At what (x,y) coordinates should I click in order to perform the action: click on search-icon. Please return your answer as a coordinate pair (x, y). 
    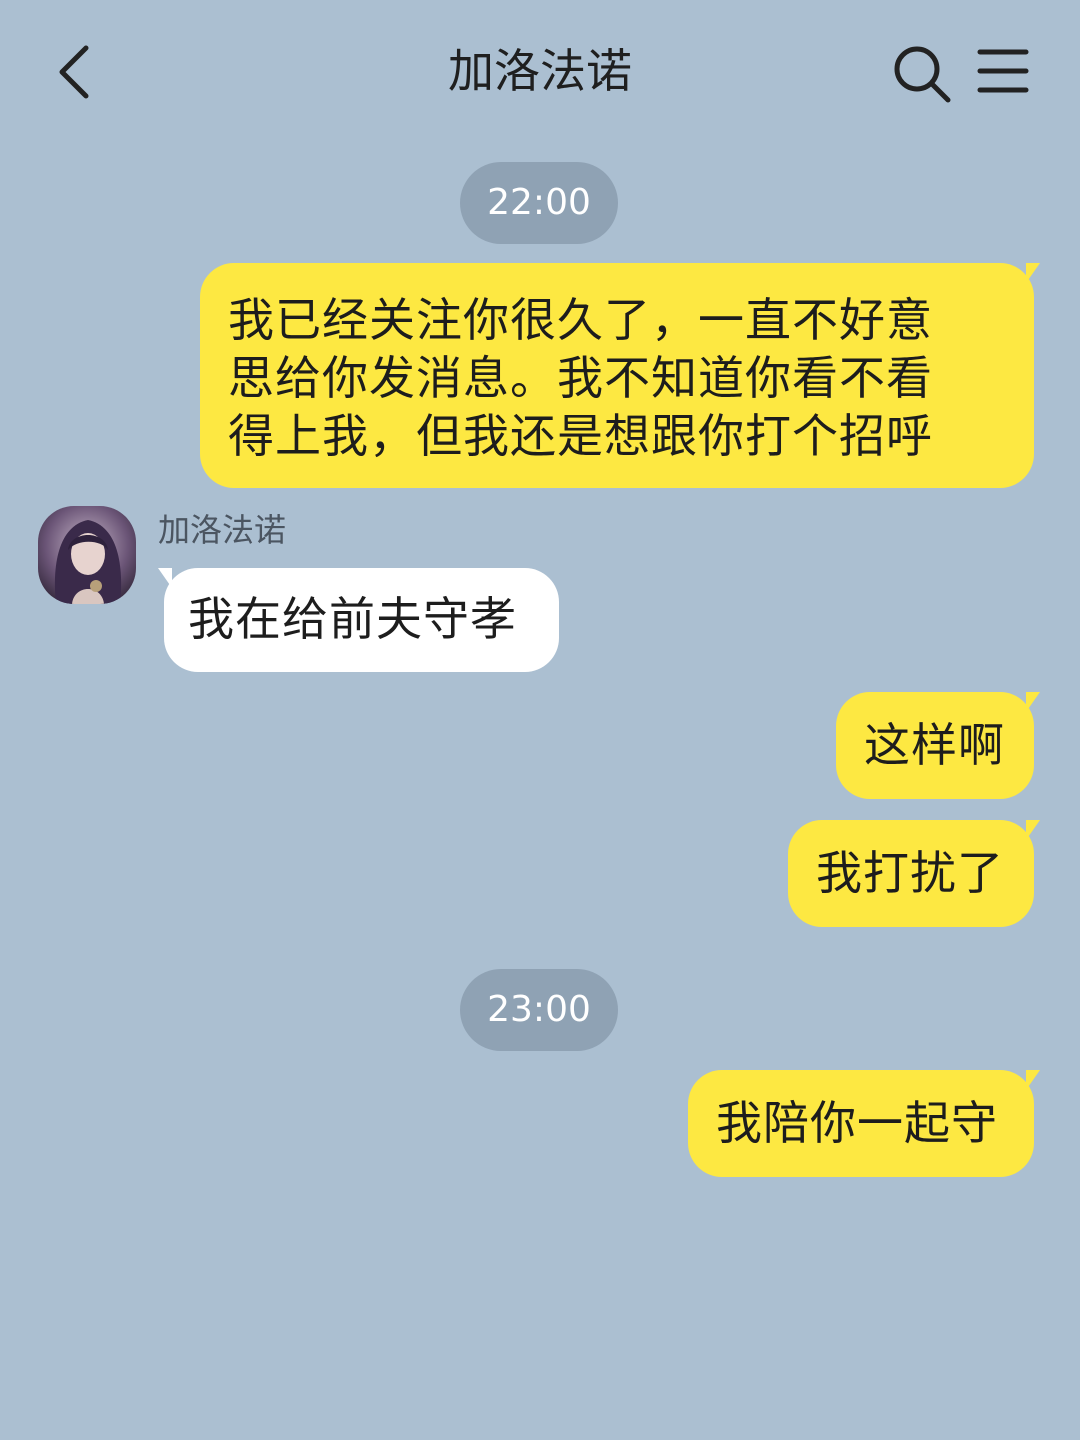
    Looking at the image, I should click on (922, 74).